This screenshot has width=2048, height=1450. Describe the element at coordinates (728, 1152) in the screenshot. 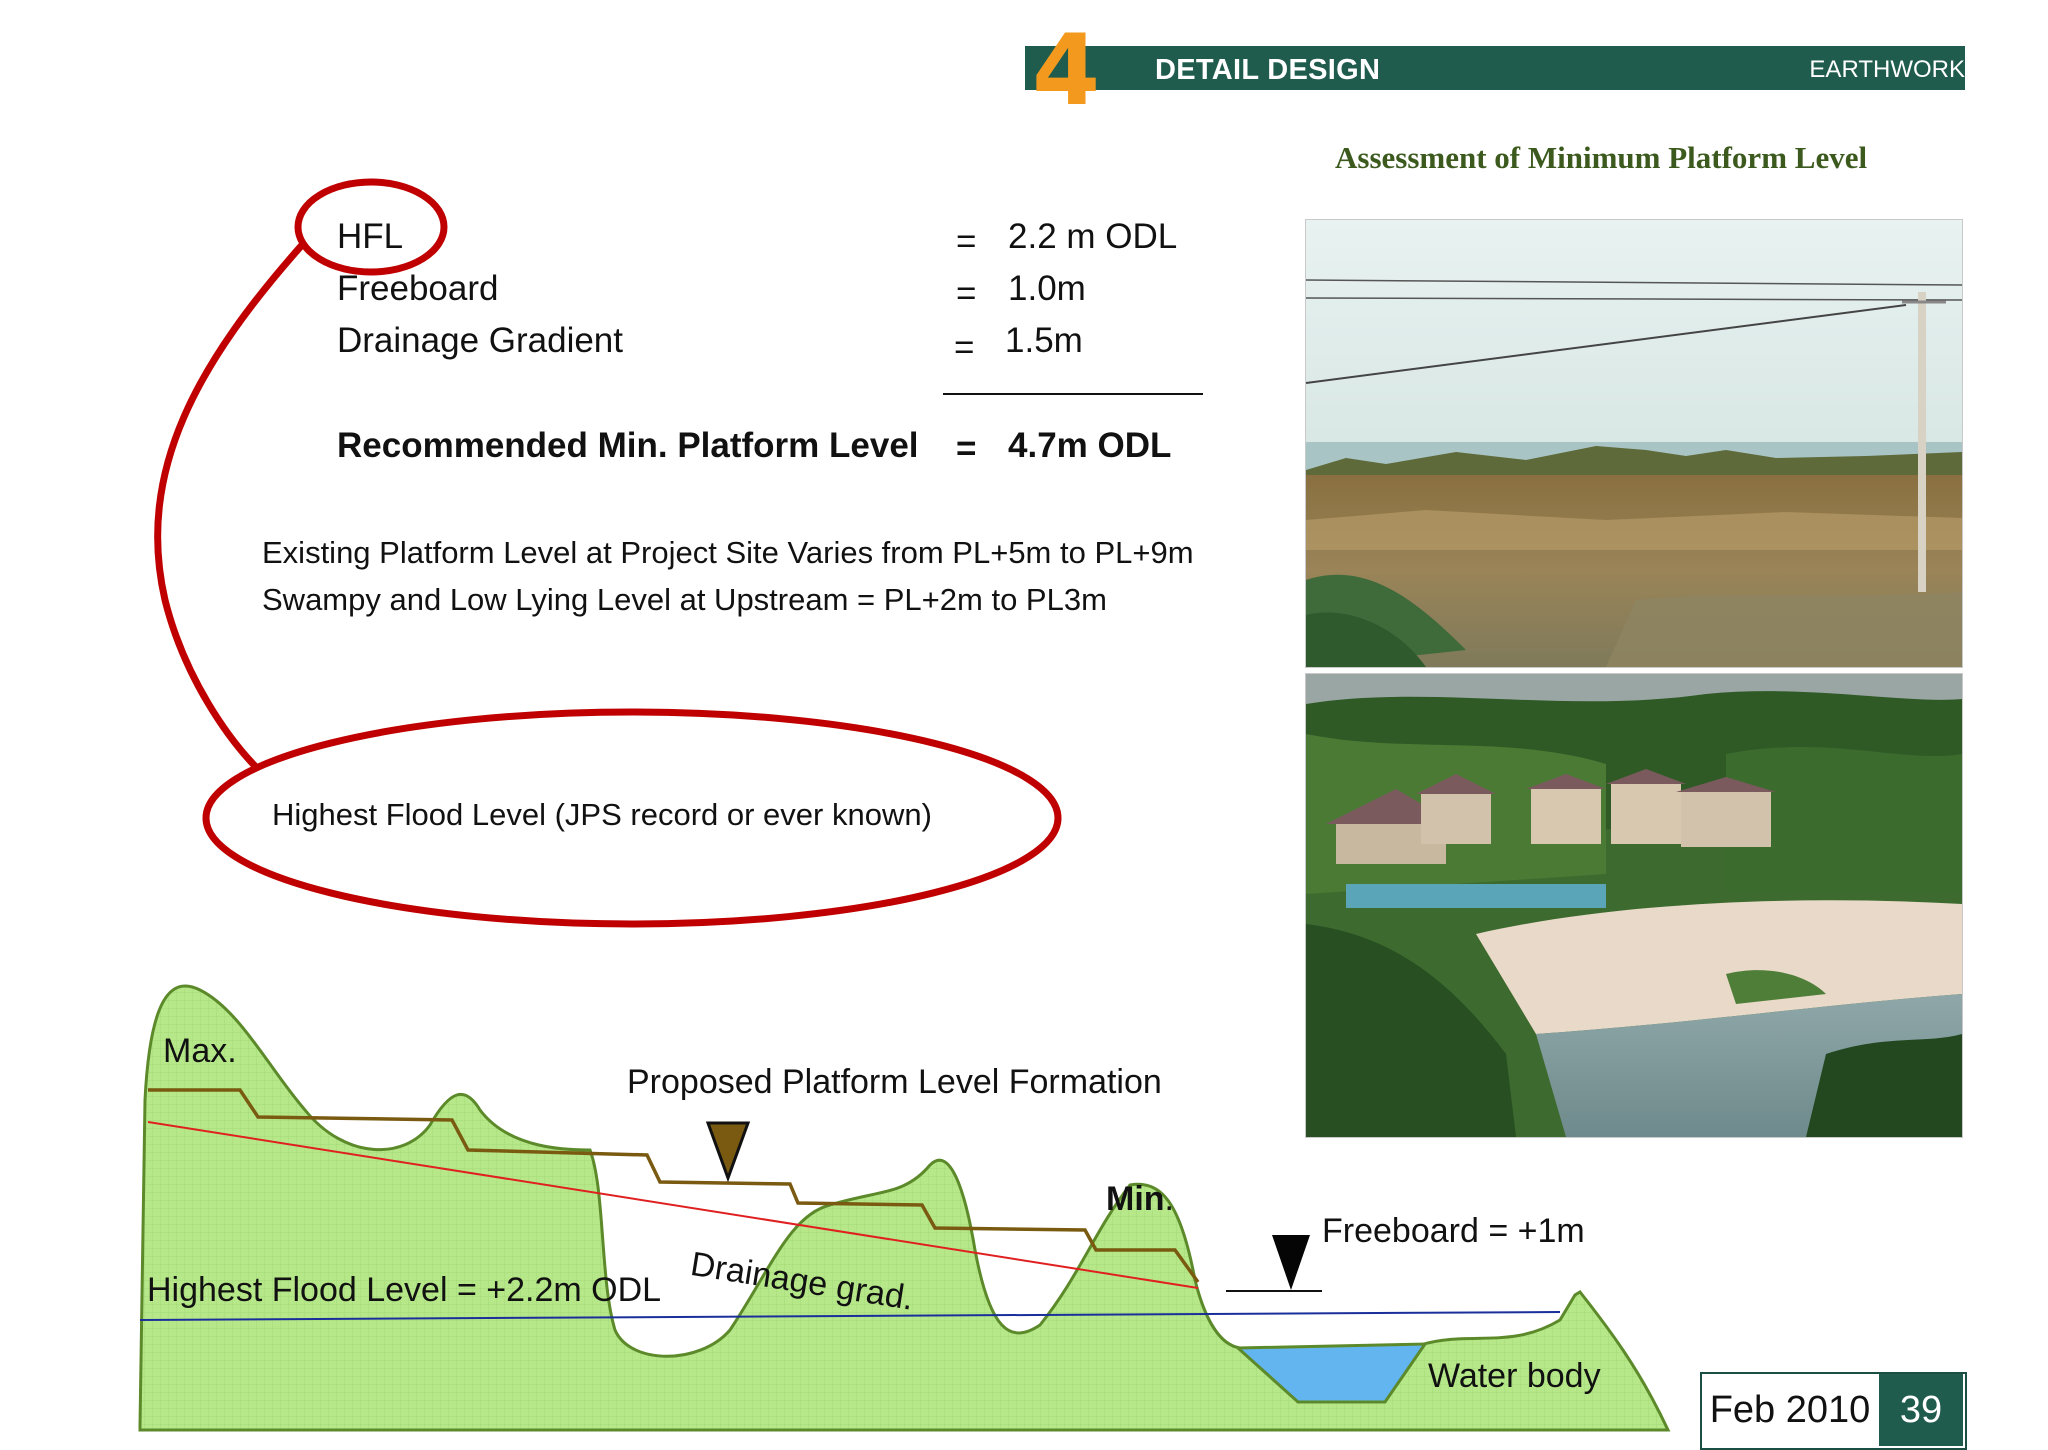

I see `platform-marker-icon` at that location.